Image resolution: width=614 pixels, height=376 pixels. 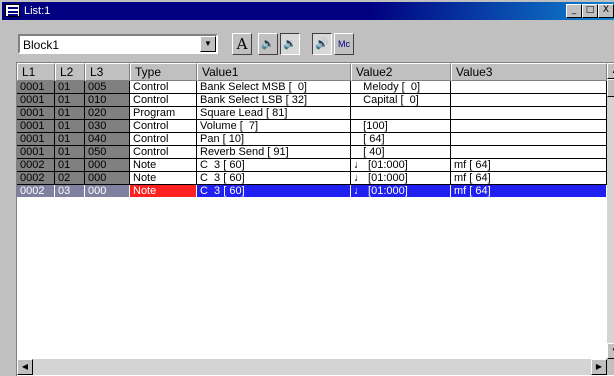 I want to click on table-row: 0001 01 030 Control Volume [ 7] [100], so click(x=312, y=126).